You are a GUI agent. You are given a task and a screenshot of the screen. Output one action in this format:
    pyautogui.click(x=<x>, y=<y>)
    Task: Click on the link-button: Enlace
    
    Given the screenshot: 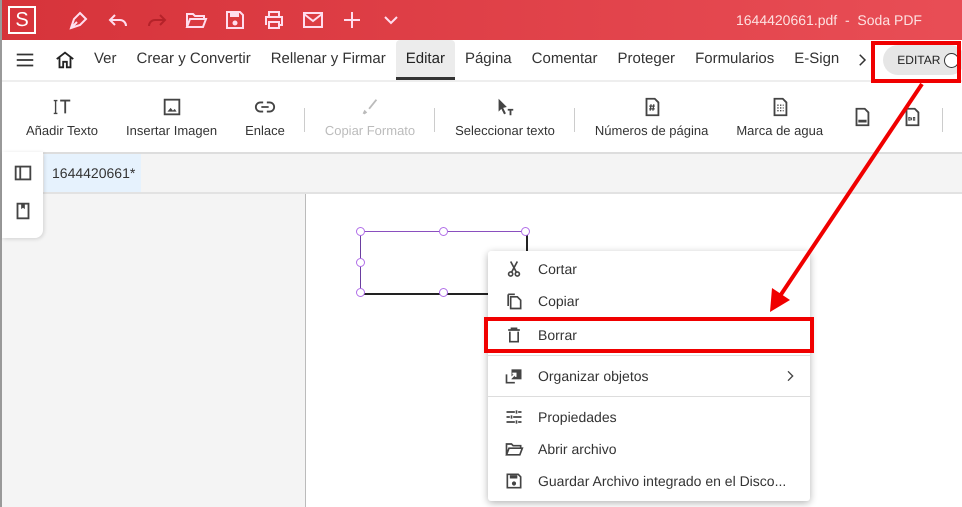 What is the action you would take?
    pyautogui.click(x=268, y=117)
    